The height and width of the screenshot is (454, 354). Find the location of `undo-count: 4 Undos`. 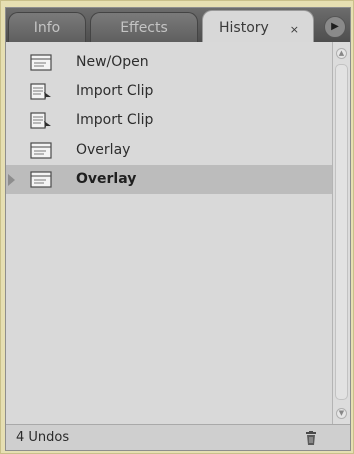

undo-count: 4 Undos is located at coordinates (43, 437).